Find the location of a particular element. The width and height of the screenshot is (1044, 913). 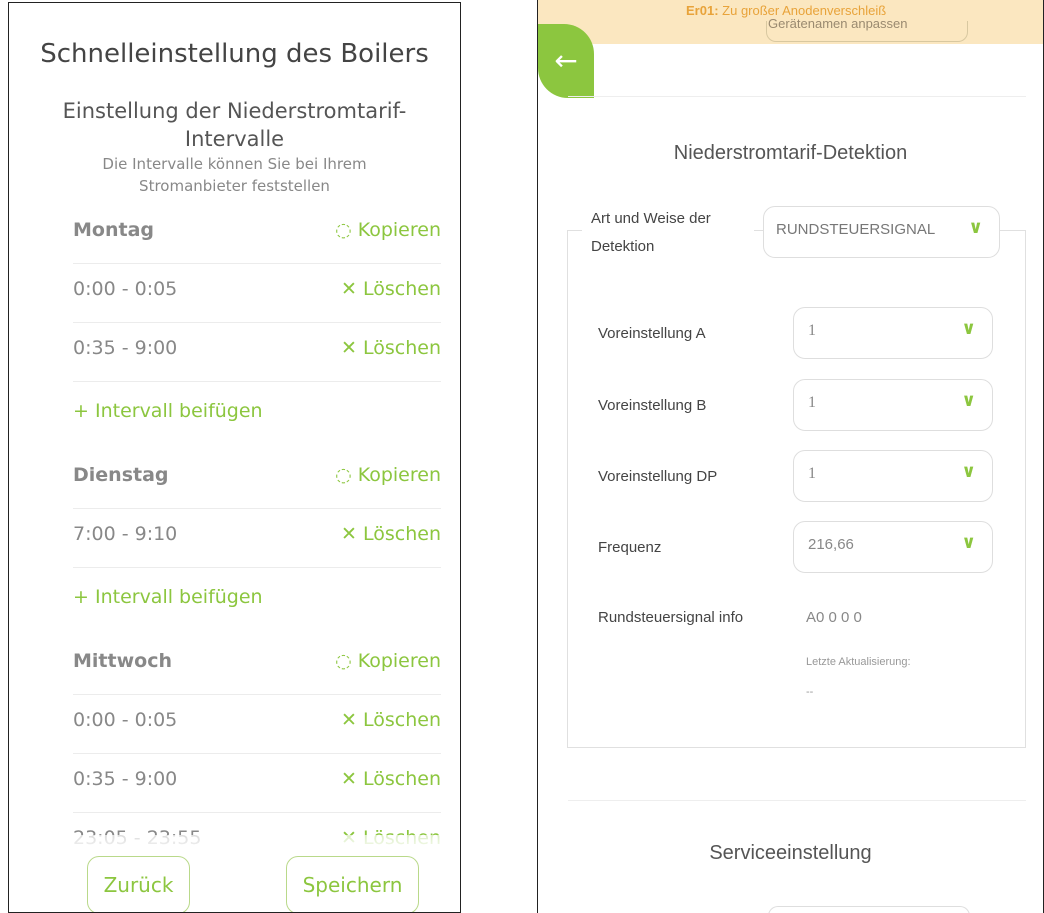

error-code: Er01: is located at coordinates (702, 10).